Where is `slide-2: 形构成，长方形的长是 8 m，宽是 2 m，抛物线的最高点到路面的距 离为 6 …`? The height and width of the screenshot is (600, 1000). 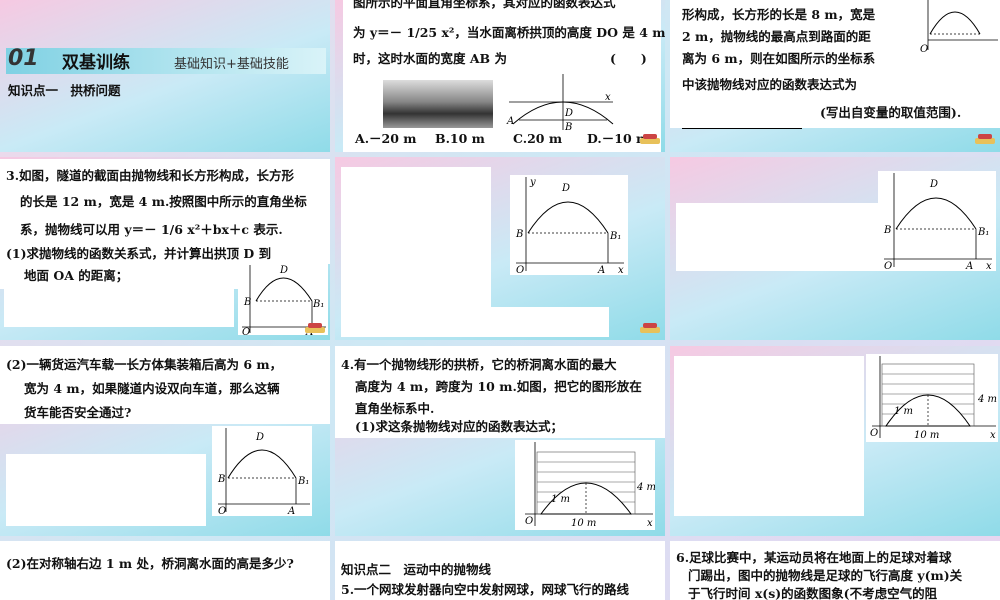
slide-2: 形构成，长方形的长是 8 m，宽是 2 m，抛物线的最高点到路面的距 离为 6 … is located at coordinates (835, 76).